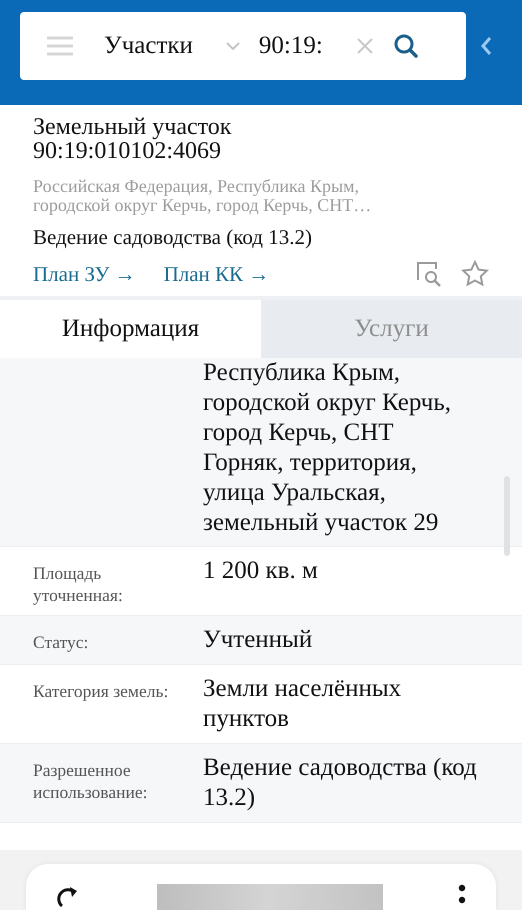 The height and width of the screenshot is (910, 522). What do you see at coordinates (78, 584) in the screenshot?
I see `field-label: Площадь уточненная:` at bounding box center [78, 584].